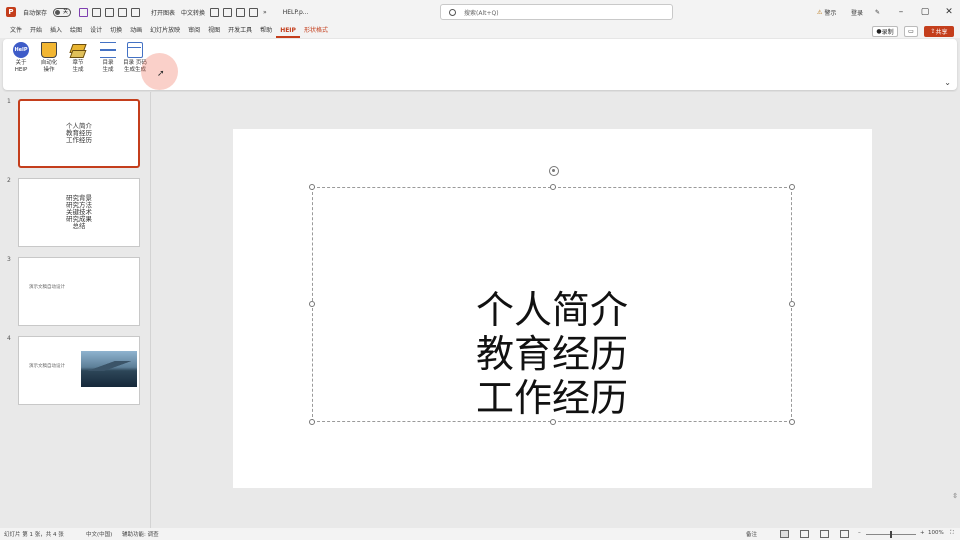 This screenshot has width=960, height=540. Describe the element at coordinates (241, 12) in the screenshot. I see `columns-icon` at that location.